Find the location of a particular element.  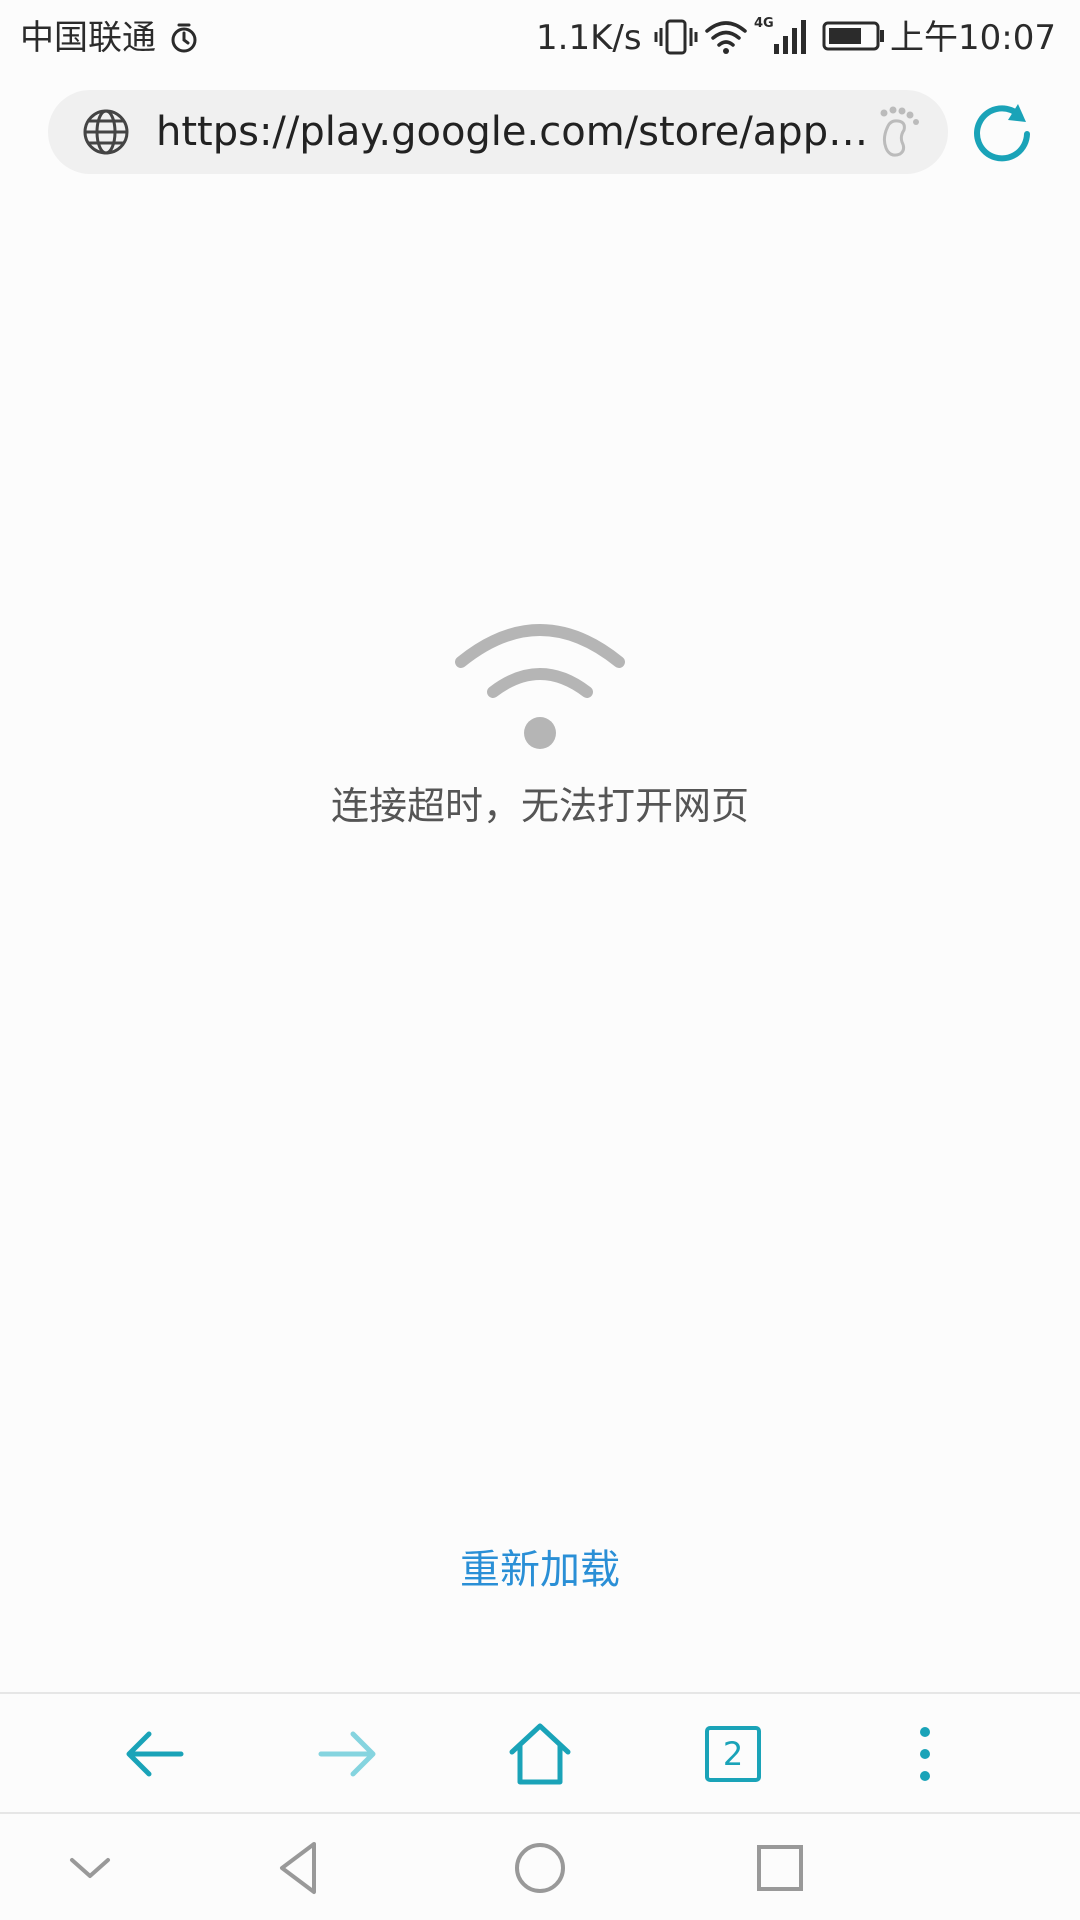

error-message: 连接超时，无法打开网页 is located at coordinates (539, 806).